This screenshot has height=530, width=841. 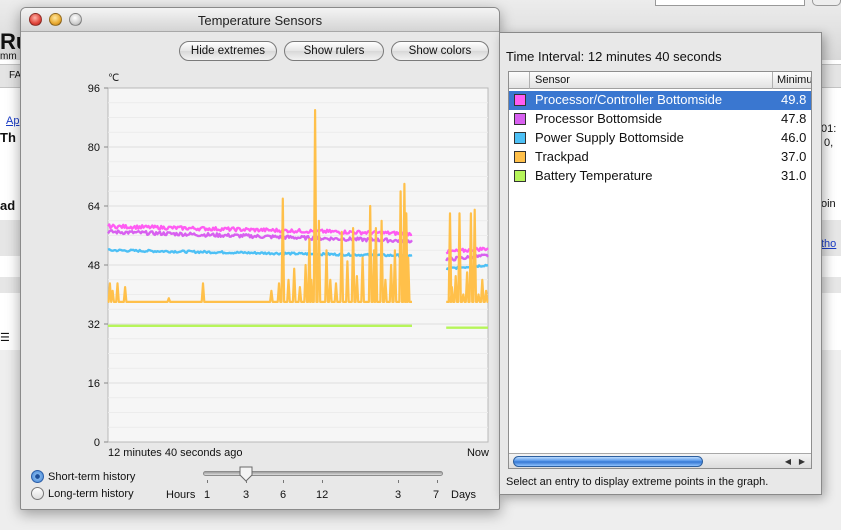 I want to click on time-interval-label: Time Interval: 12 minutes 40 seconds, so click(x=614, y=56).